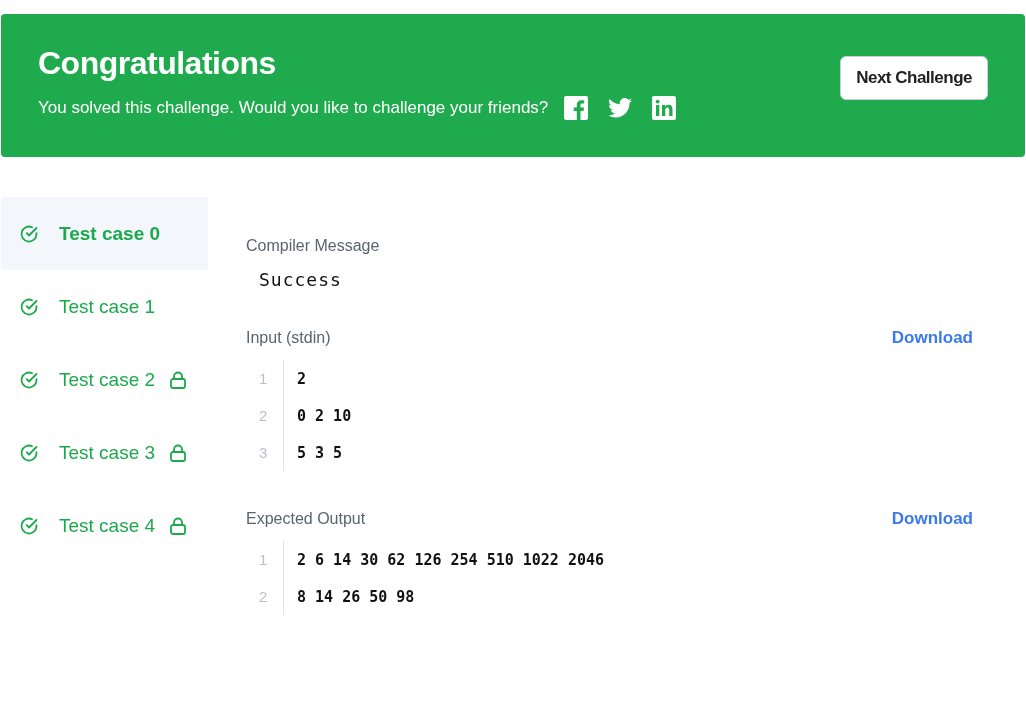  Describe the element at coordinates (576, 108) in the screenshot. I see `facebook-icon` at that location.